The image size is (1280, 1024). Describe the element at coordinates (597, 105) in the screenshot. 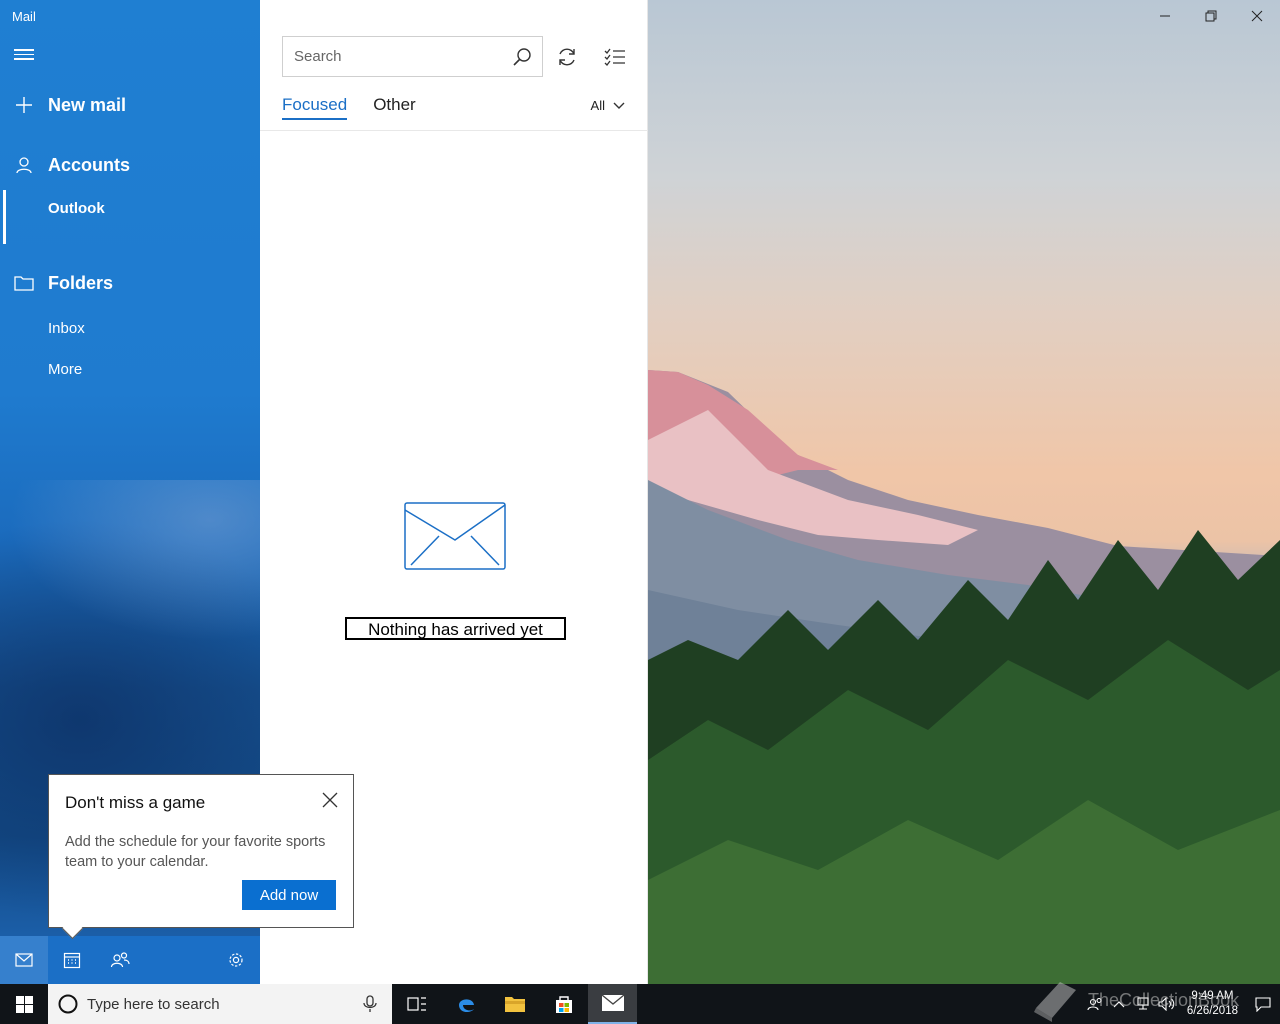

I see `filter-label: All` at that location.